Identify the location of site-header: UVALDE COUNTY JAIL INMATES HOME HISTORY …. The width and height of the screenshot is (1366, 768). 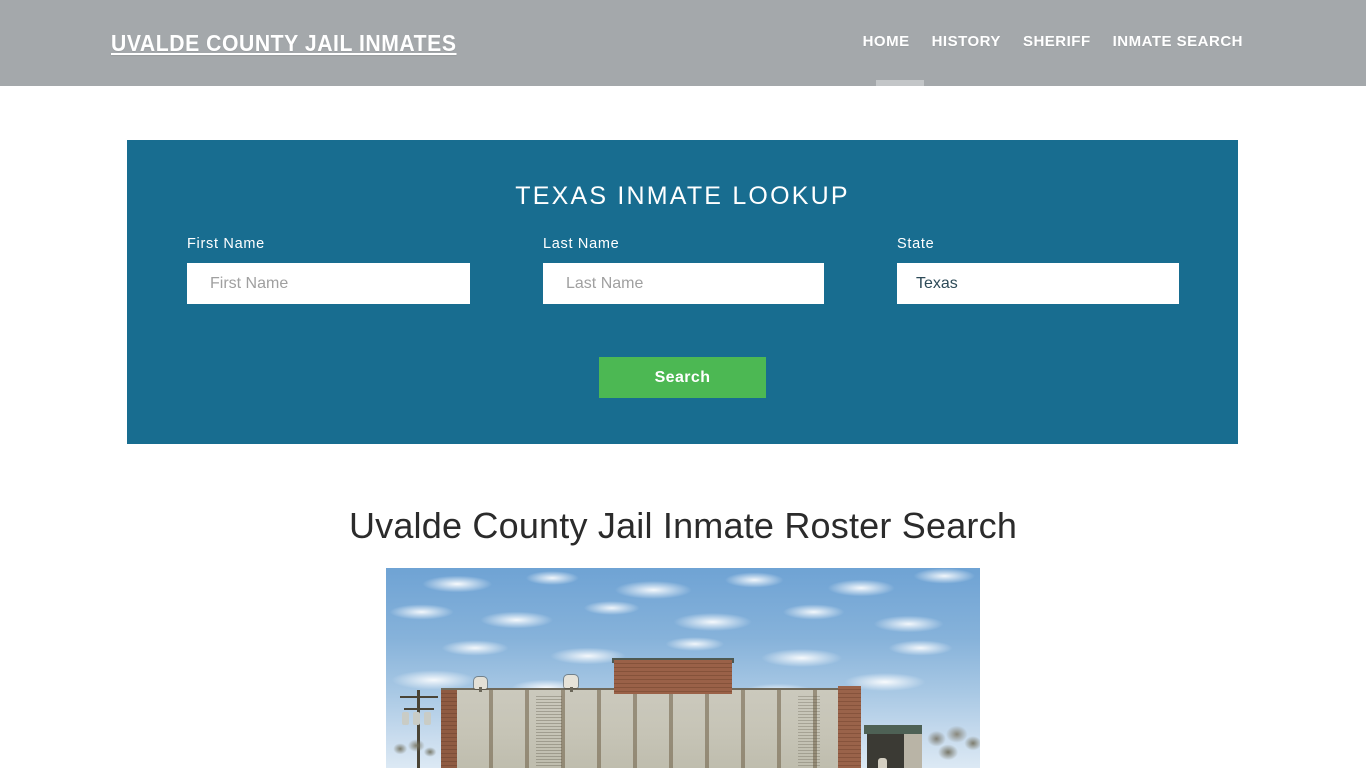
(683, 43).